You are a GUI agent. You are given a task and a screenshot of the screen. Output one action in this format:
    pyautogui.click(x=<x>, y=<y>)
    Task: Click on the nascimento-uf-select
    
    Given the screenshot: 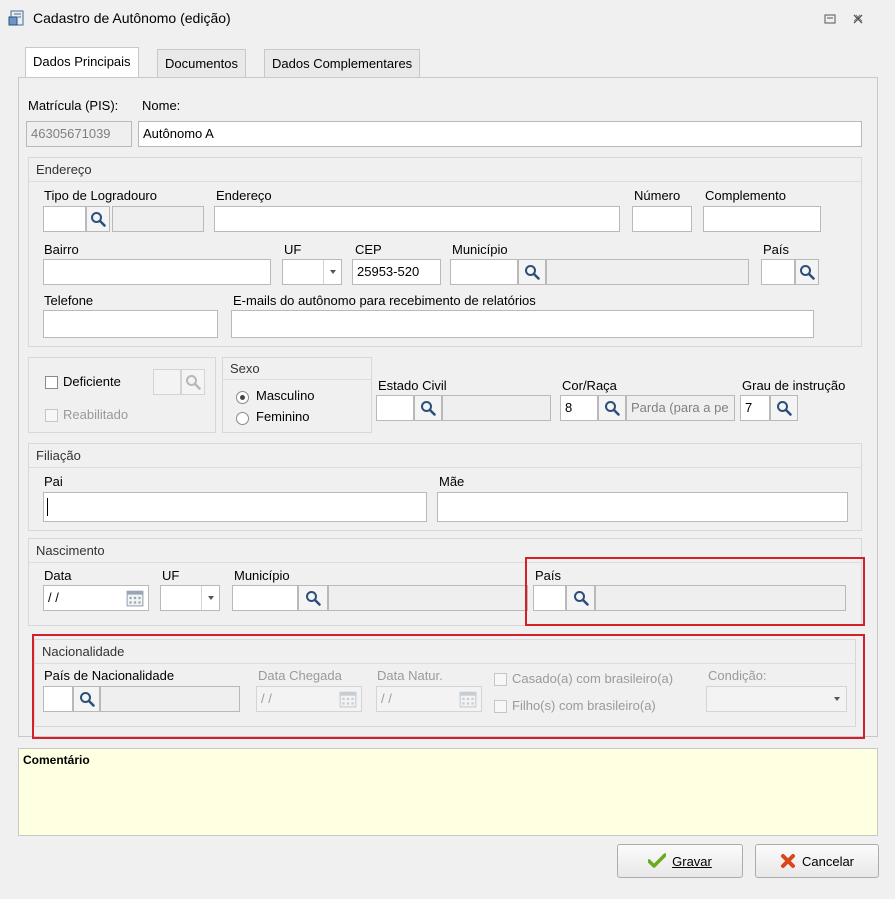 What is the action you would take?
    pyautogui.click(x=190, y=598)
    